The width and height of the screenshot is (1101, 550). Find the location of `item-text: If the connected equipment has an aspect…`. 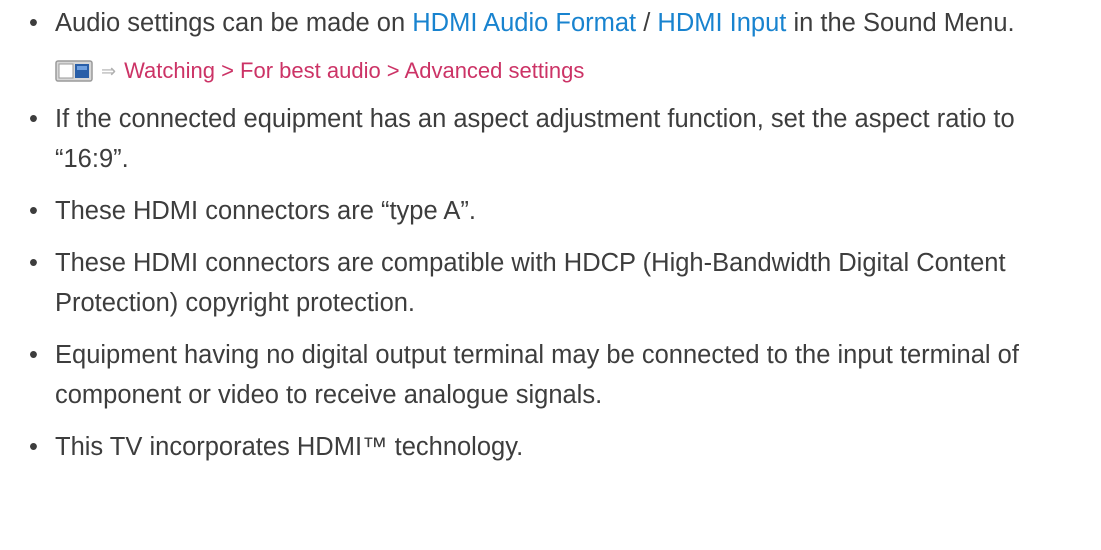

item-text: If the connected equipment has an aspect… is located at coordinates (535, 139).